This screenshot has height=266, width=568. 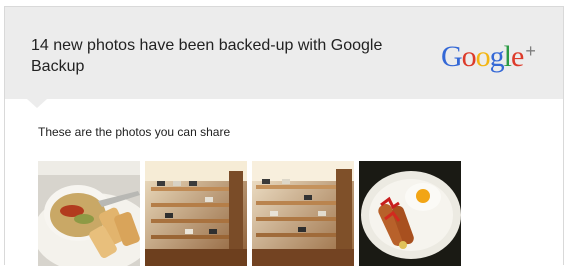 What do you see at coordinates (497, 56) in the screenshot?
I see `logo-letter-g2: g` at bounding box center [497, 56].